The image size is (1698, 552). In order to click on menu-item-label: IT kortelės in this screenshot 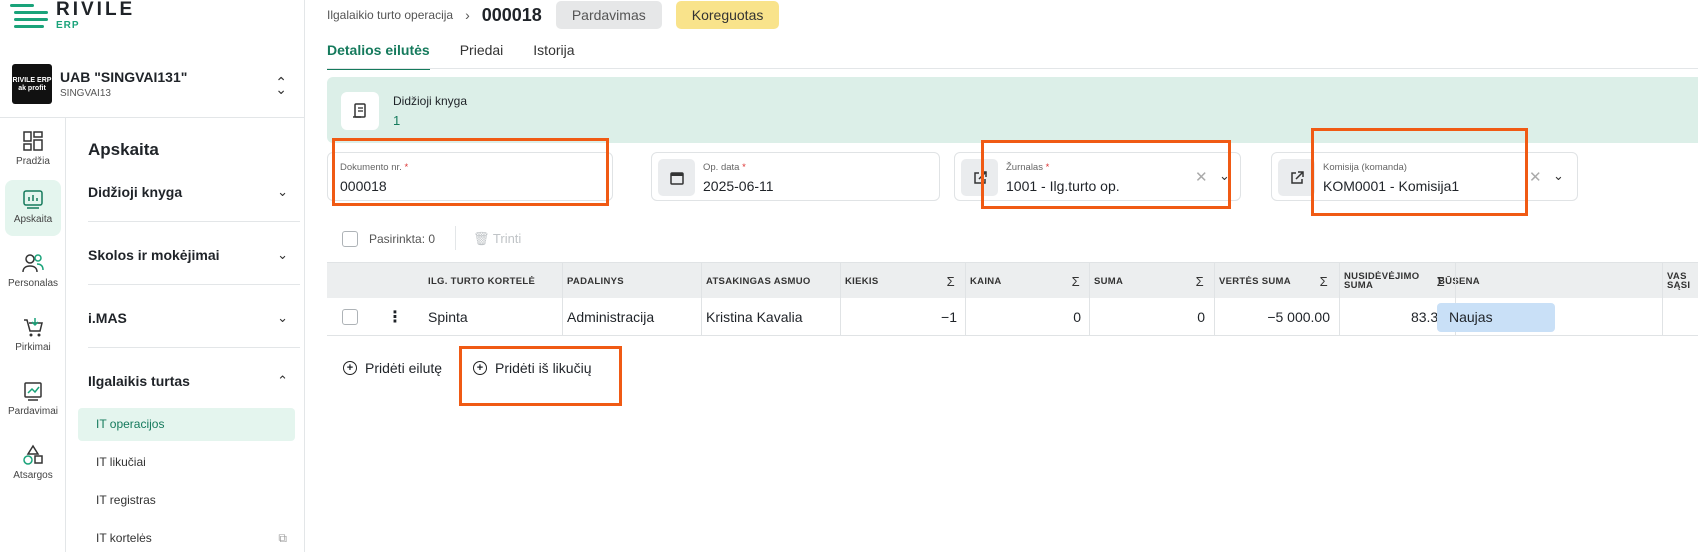, I will do `click(124, 538)`.